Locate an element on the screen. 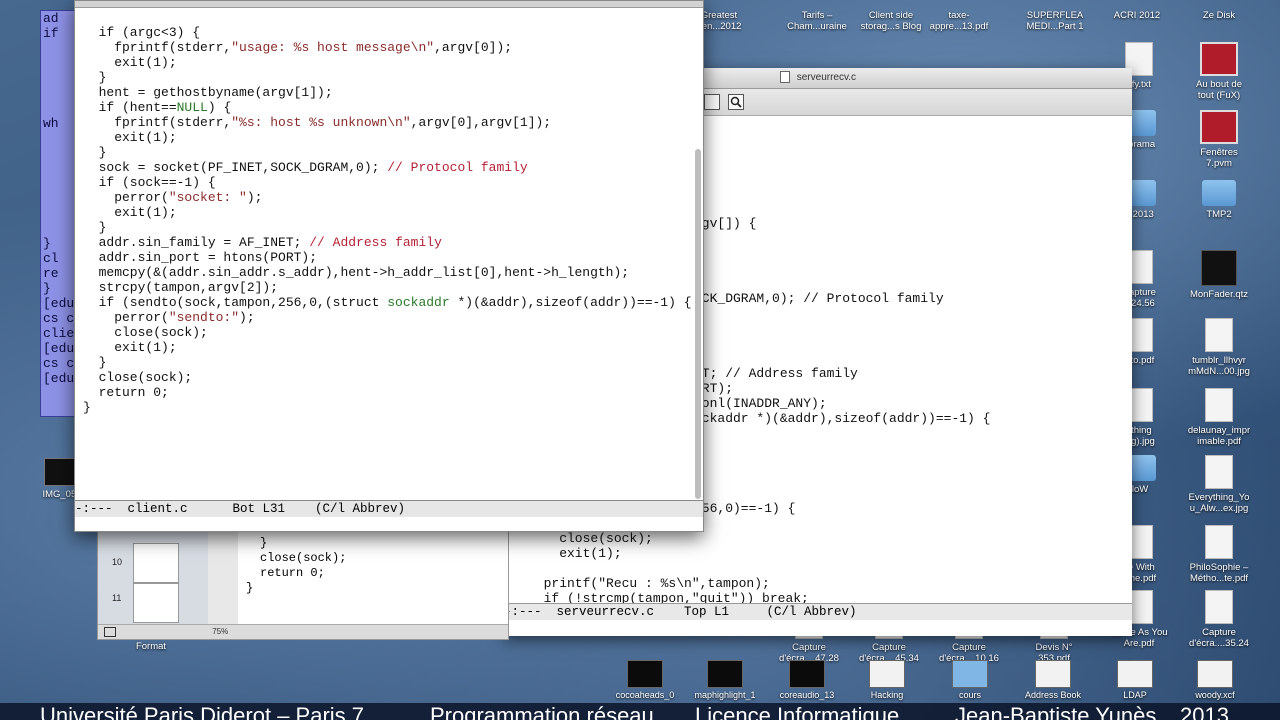  caption-author: Jean-Baptiste Yunès is located at coordinates (1056, 711).